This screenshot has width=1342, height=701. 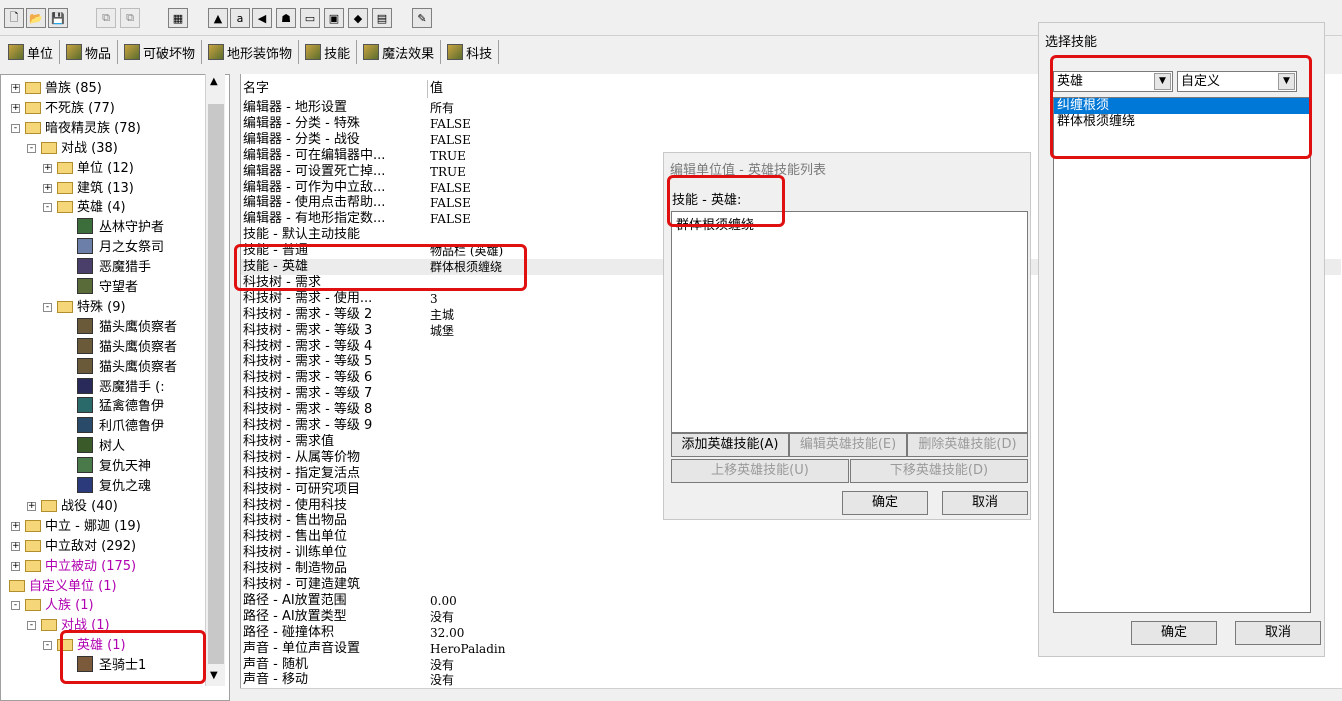 I want to click on import-icon: ▭, so click(x=310, y=18).